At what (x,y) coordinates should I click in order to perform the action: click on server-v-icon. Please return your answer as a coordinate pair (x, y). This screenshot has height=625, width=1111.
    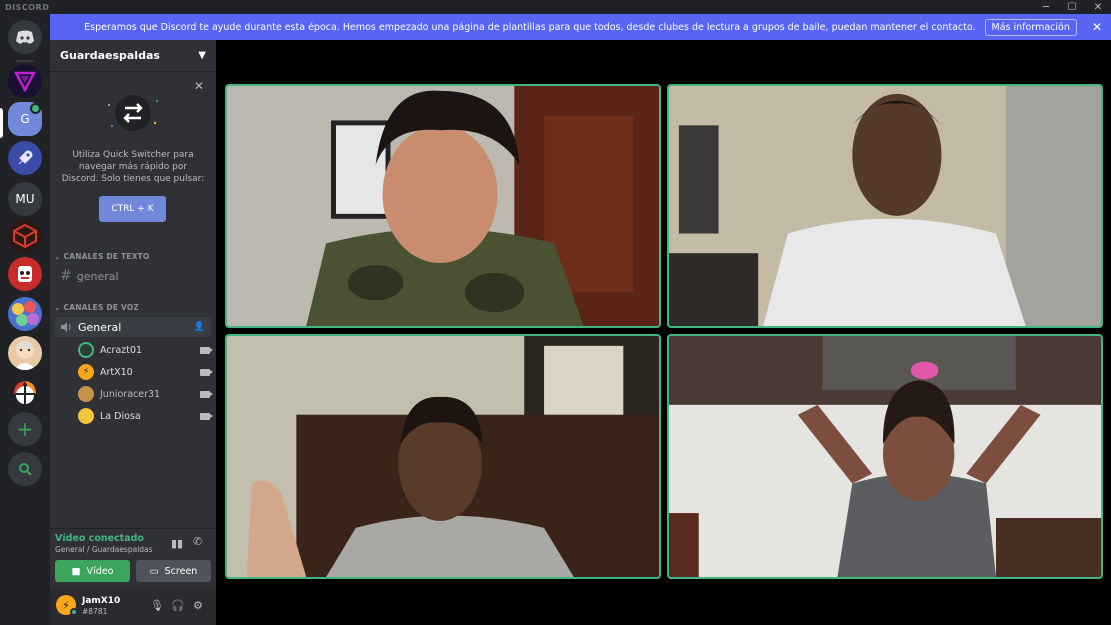
    Looking at the image, I should click on (25, 81).